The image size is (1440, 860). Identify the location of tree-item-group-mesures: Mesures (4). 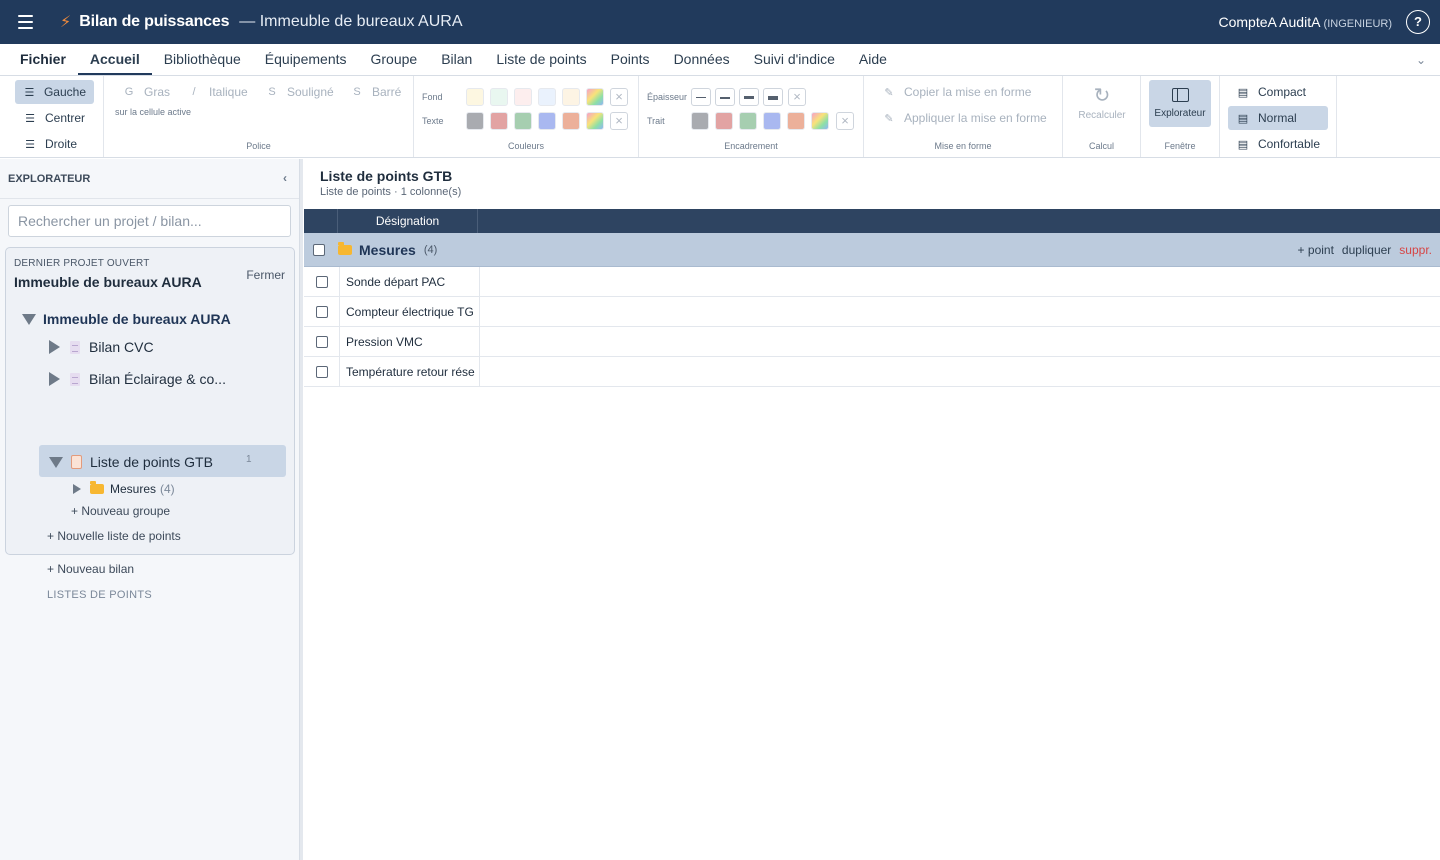
(124, 488).